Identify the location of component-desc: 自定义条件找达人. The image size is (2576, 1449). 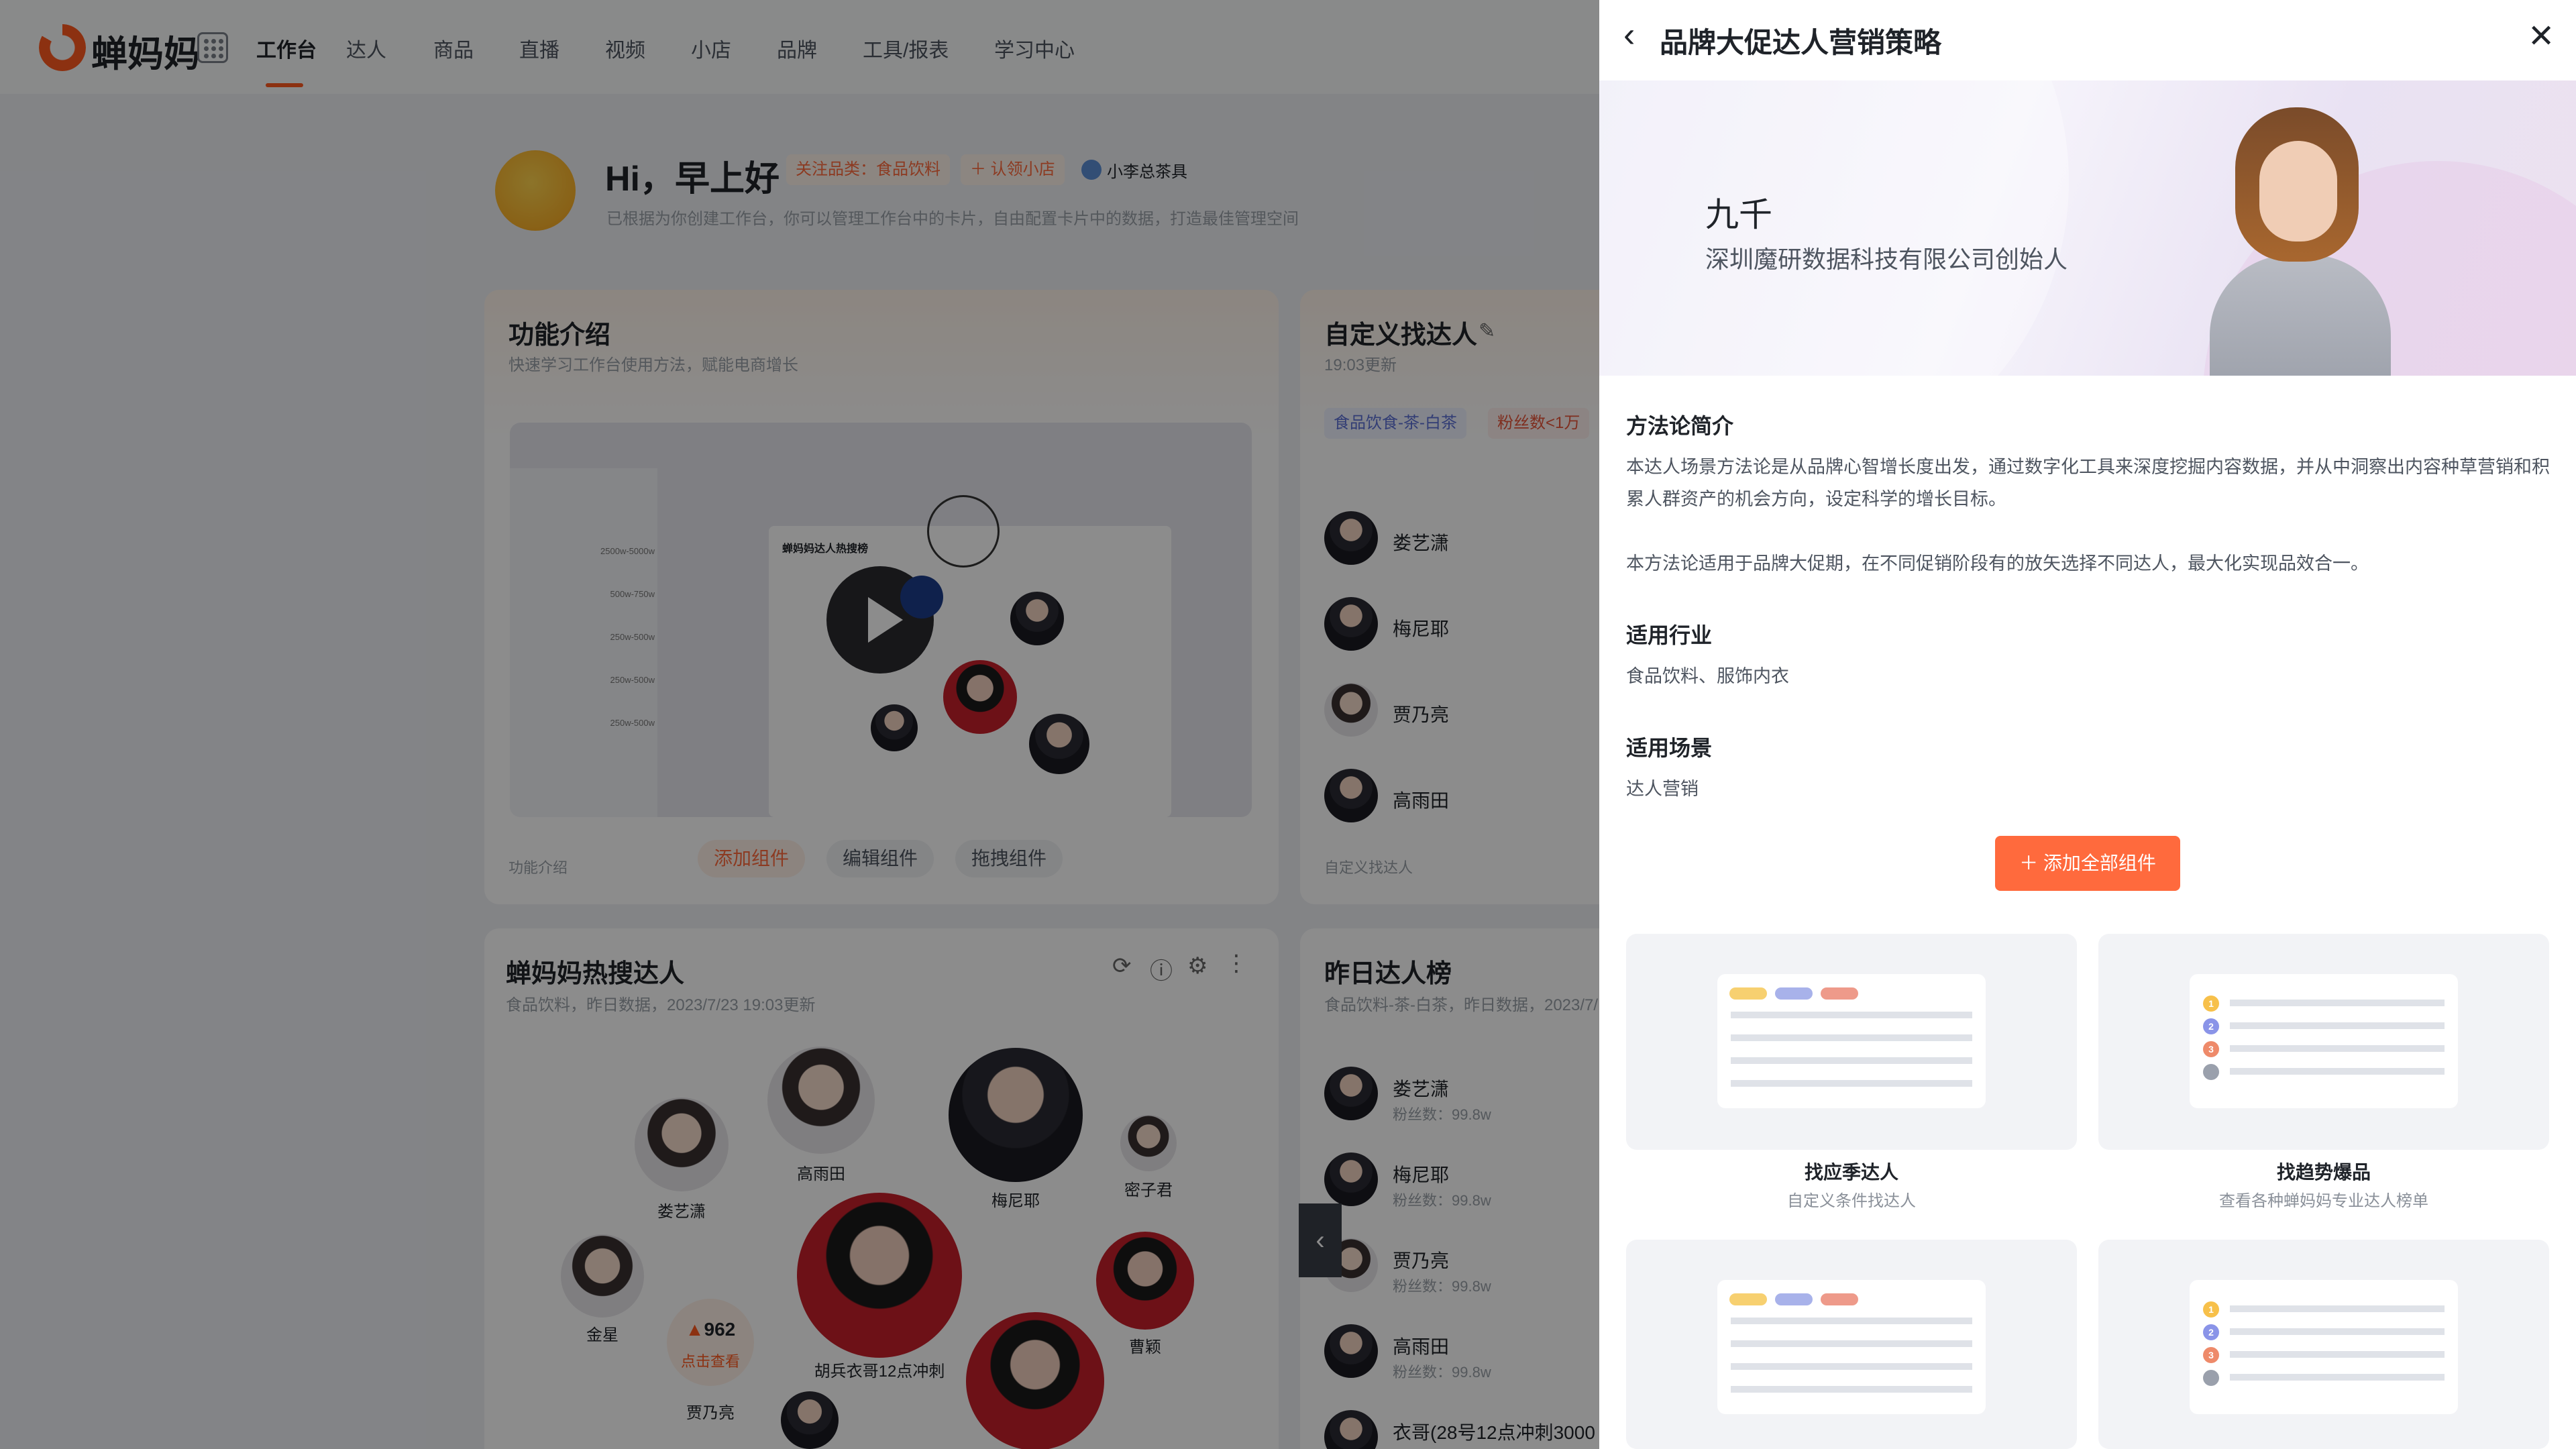
(1851, 1201).